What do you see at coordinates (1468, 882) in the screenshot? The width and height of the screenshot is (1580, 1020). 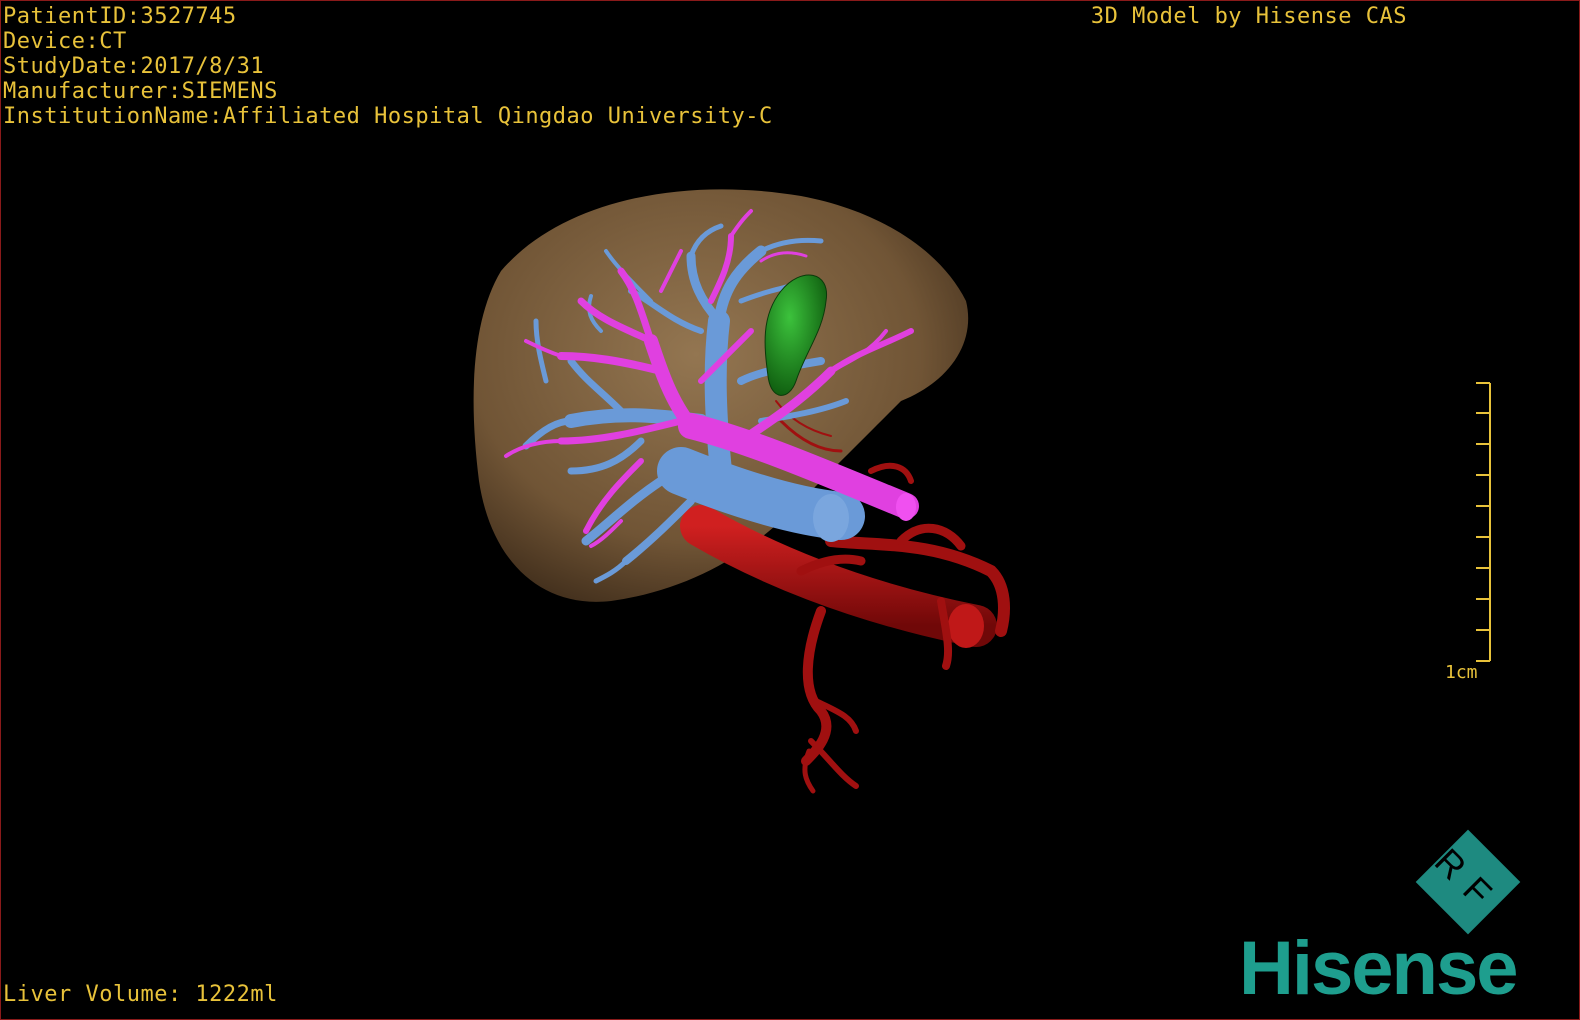 I see `rf-mark: RF` at bounding box center [1468, 882].